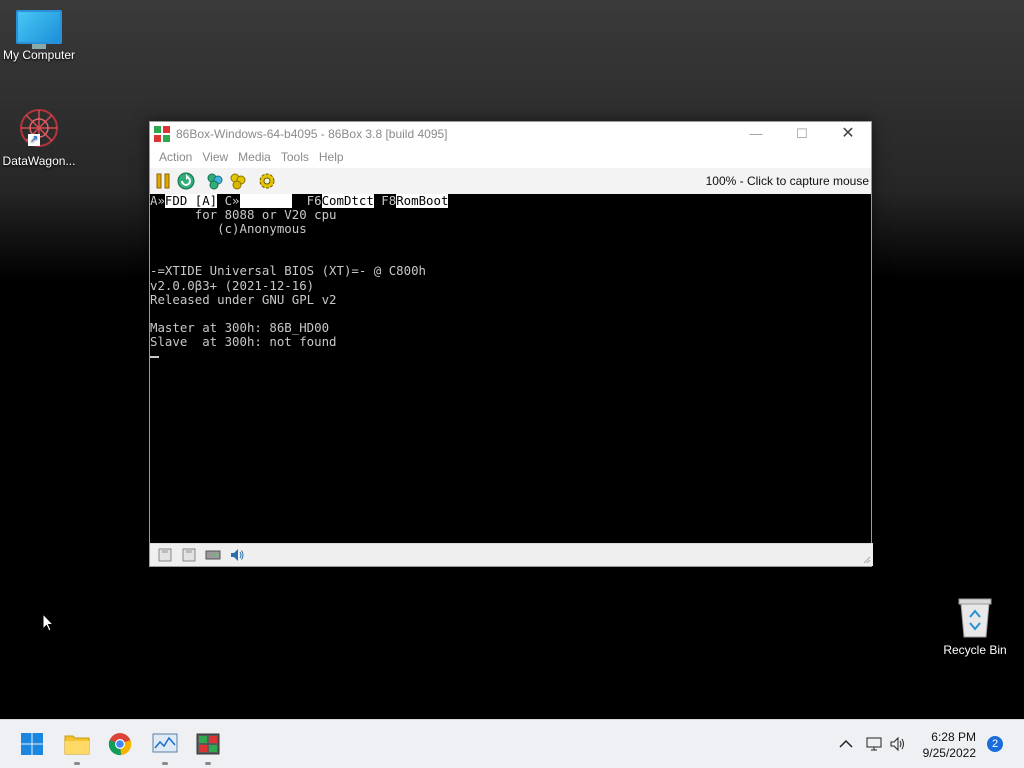 This screenshot has width=1024, height=768. Describe the element at coordinates (228, 201) in the screenshot. I see `drive-c-prefix: C»` at that location.